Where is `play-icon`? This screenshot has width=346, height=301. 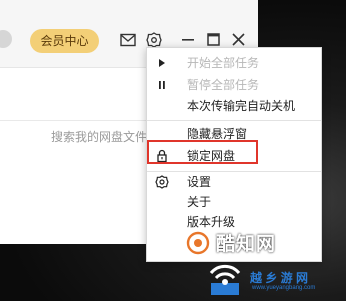
play-icon is located at coordinates (162, 63).